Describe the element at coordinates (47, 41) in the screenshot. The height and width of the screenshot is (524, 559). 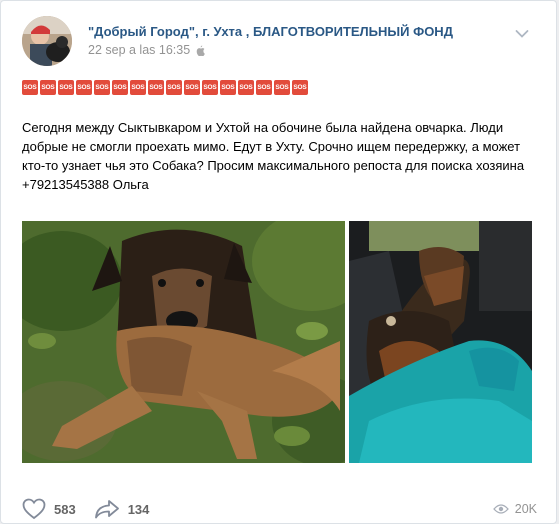
I see `avatar` at that location.